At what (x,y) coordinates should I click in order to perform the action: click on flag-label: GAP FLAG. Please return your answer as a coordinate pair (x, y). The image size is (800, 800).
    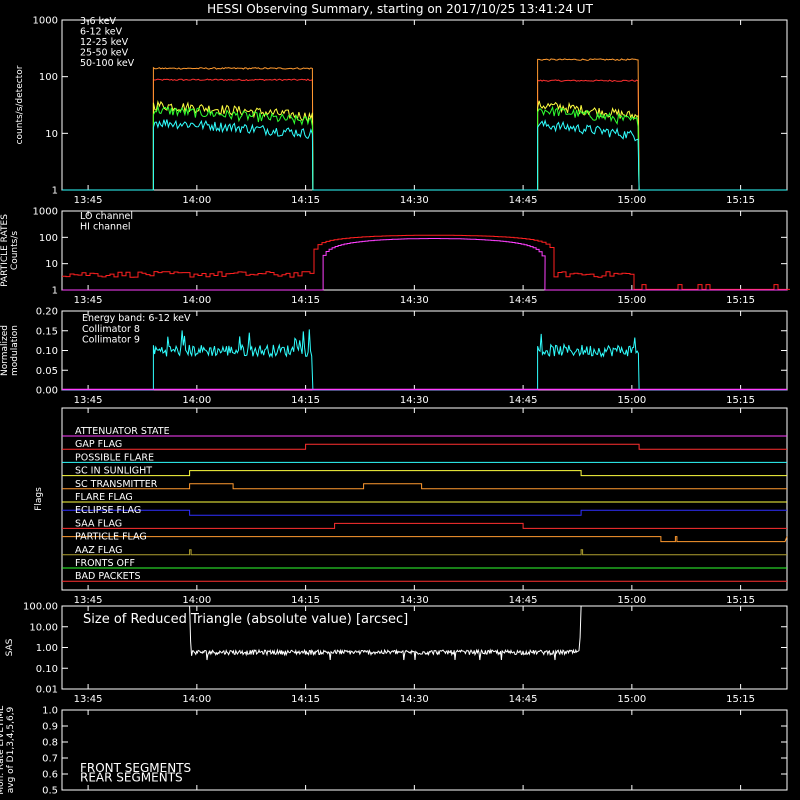
    Looking at the image, I should click on (98, 444).